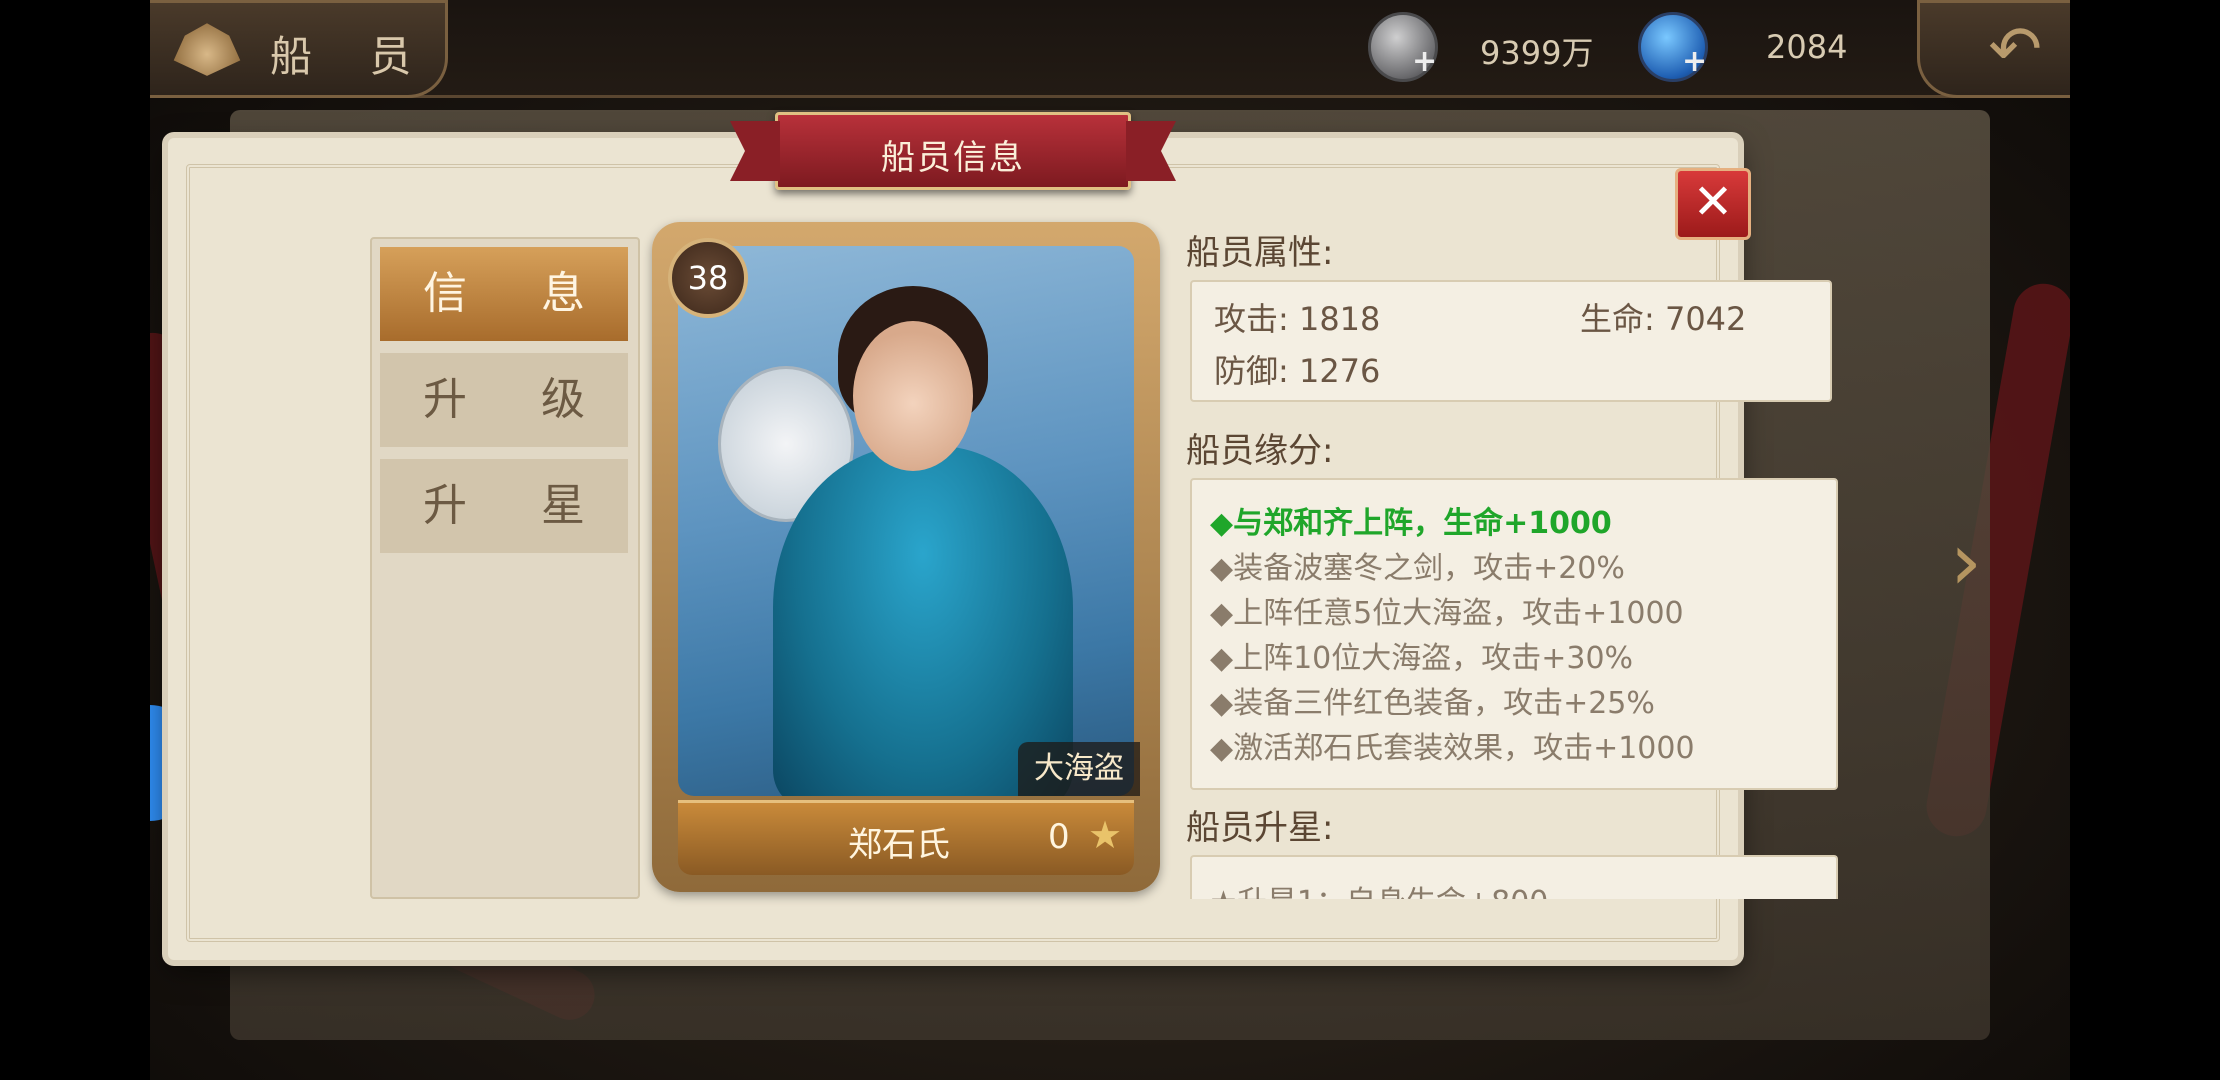 The width and height of the screenshot is (2220, 1080). Describe the element at coordinates (505, 568) in the screenshot. I see `tab-panel: 信 息 升 级 升 星` at that location.